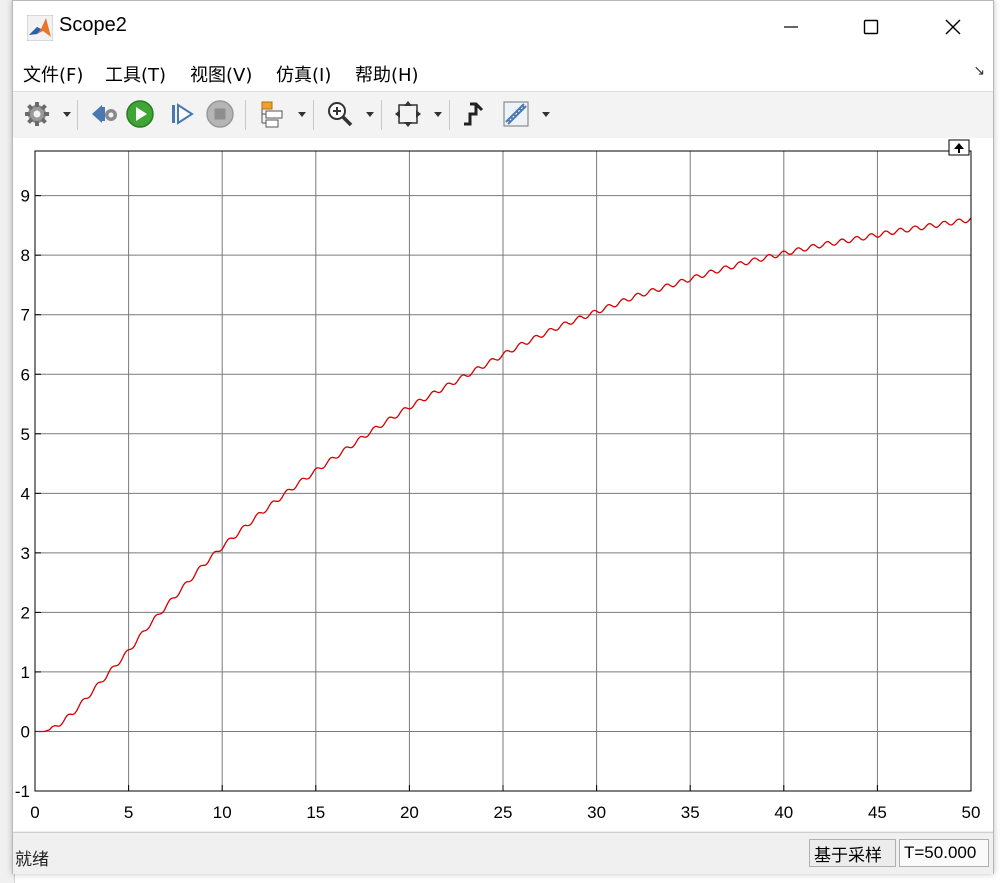 The height and width of the screenshot is (883, 1004). What do you see at coordinates (40, 28) in the screenshot?
I see `matlab-logo-icon` at bounding box center [40, 28].